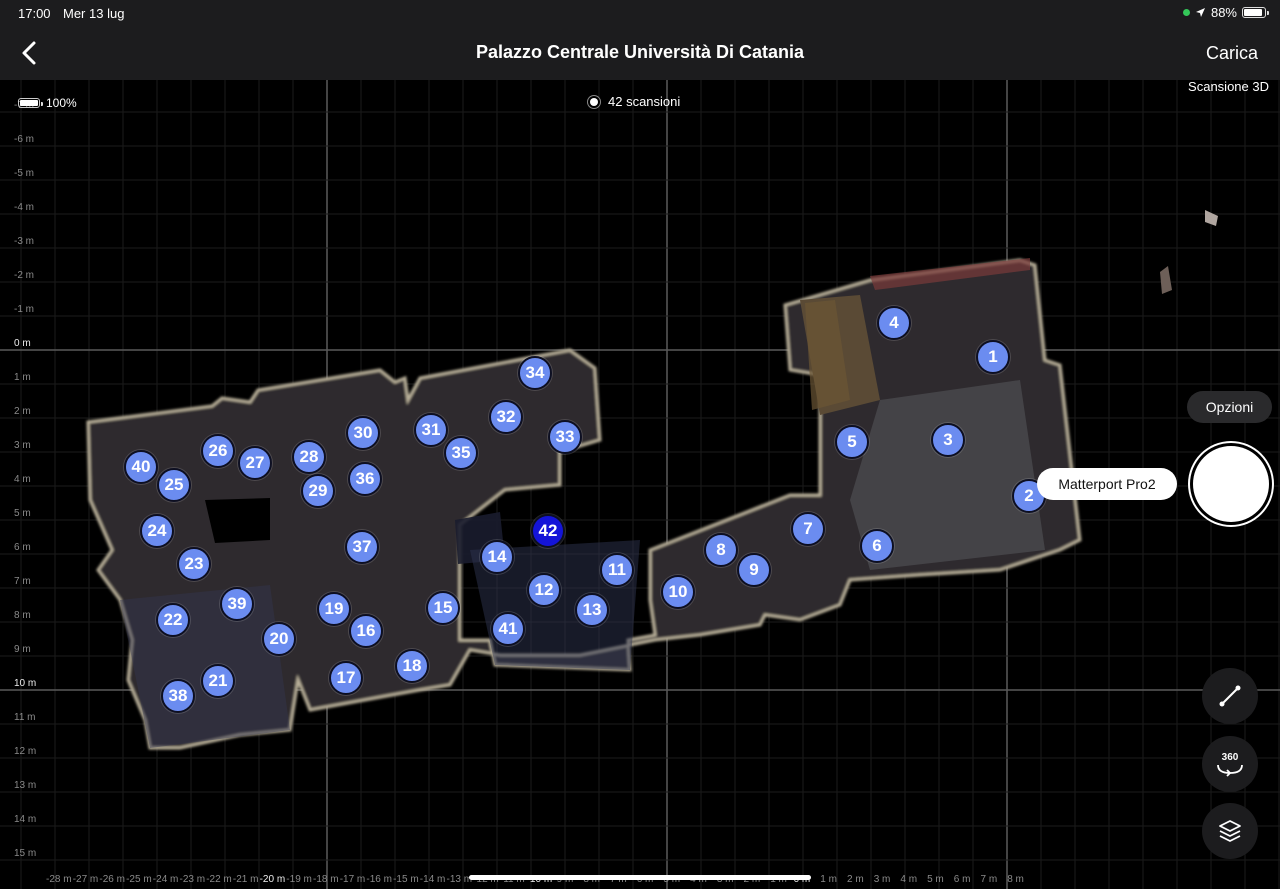 The width and height of the screenshot is (1280, 889). I want to click on x-tick-label: -23 m, so click(192, 879).